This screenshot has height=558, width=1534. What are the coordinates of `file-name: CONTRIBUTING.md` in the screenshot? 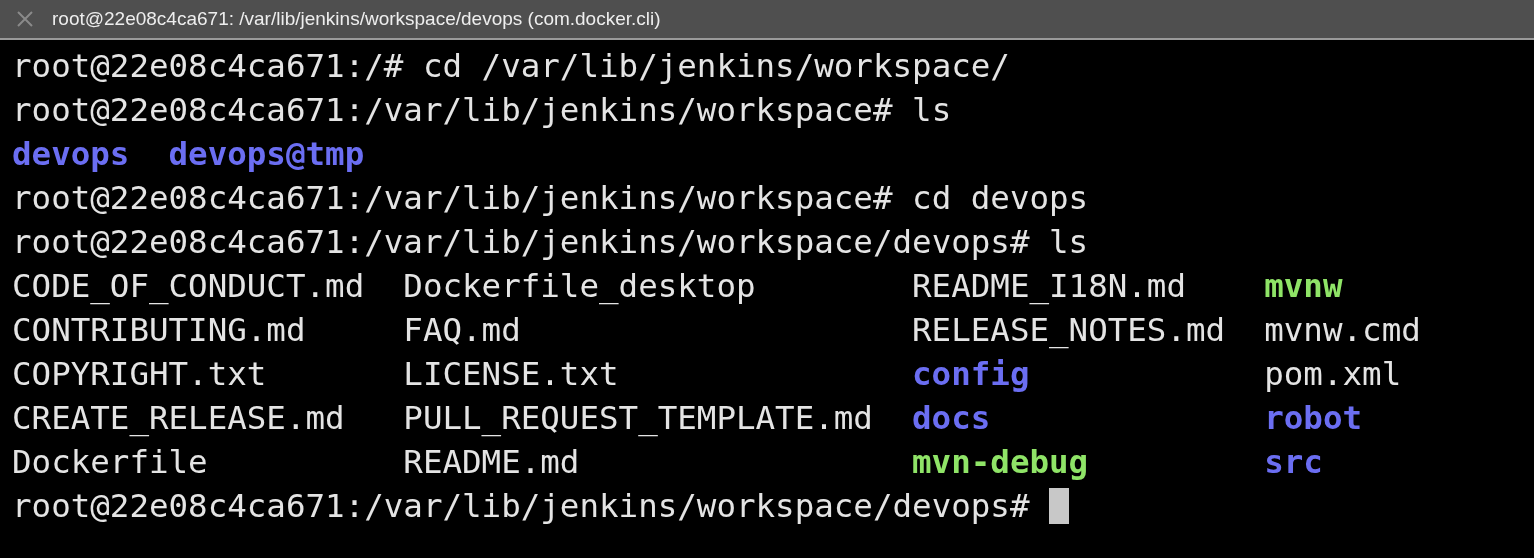 It's located at (159, 330).